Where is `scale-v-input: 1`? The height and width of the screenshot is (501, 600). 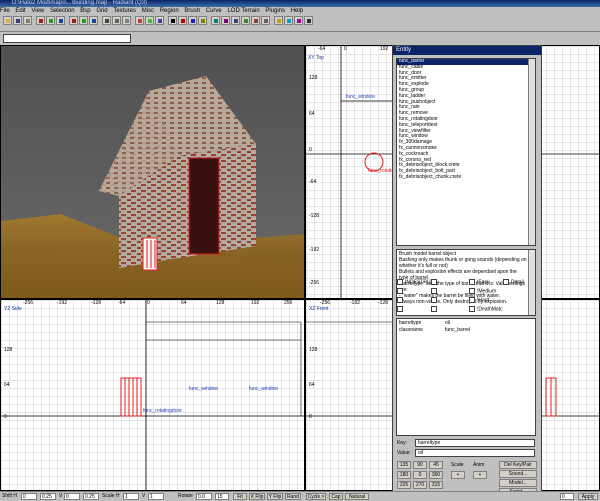
scale-v-input: 1 is located at coordinates (156, 496).